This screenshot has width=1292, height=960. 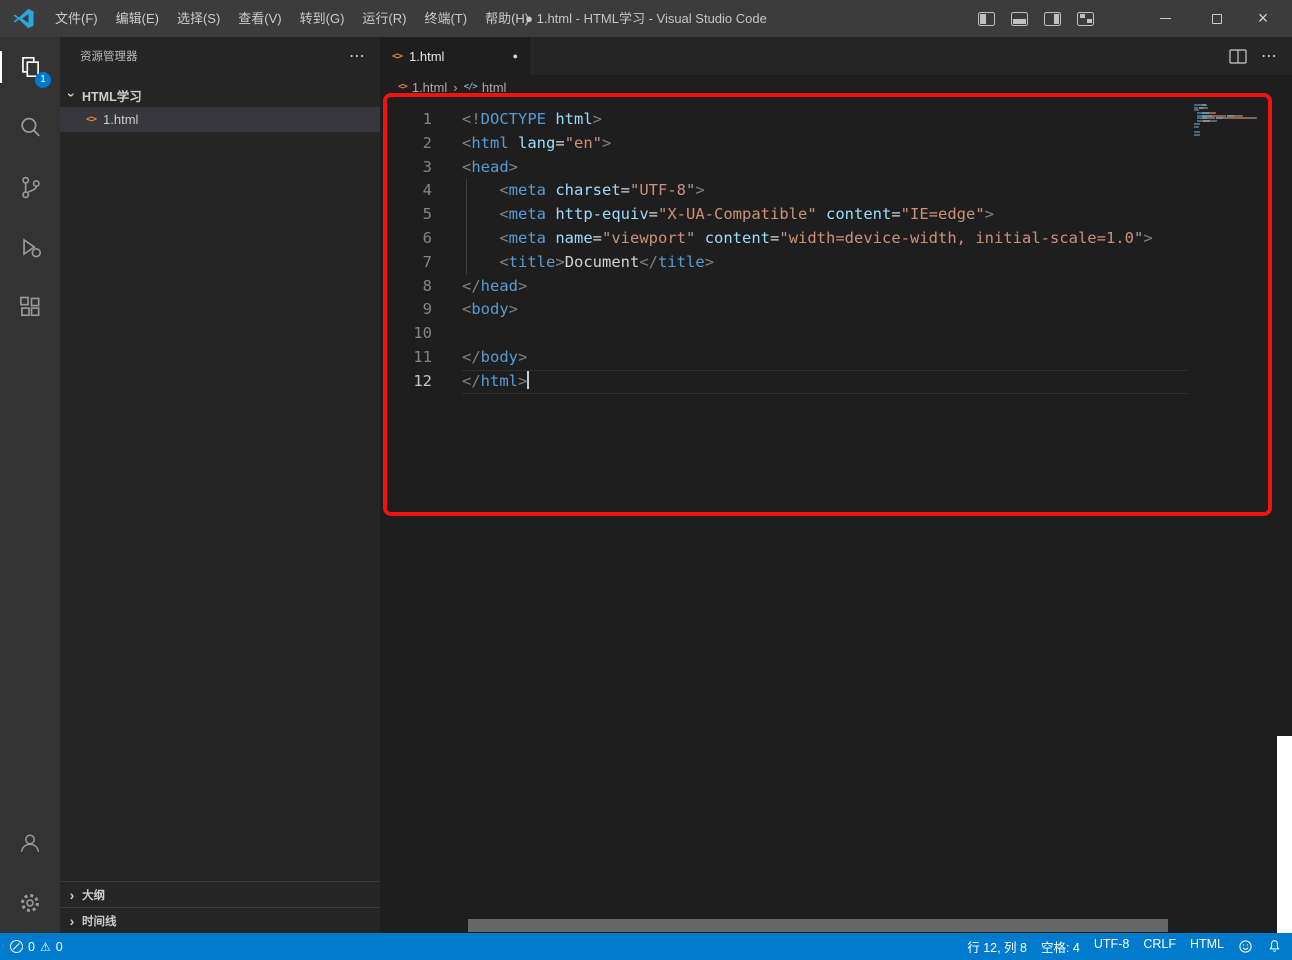 I want to click on activity-explorer-button: 1, so click(x=30, y=67).